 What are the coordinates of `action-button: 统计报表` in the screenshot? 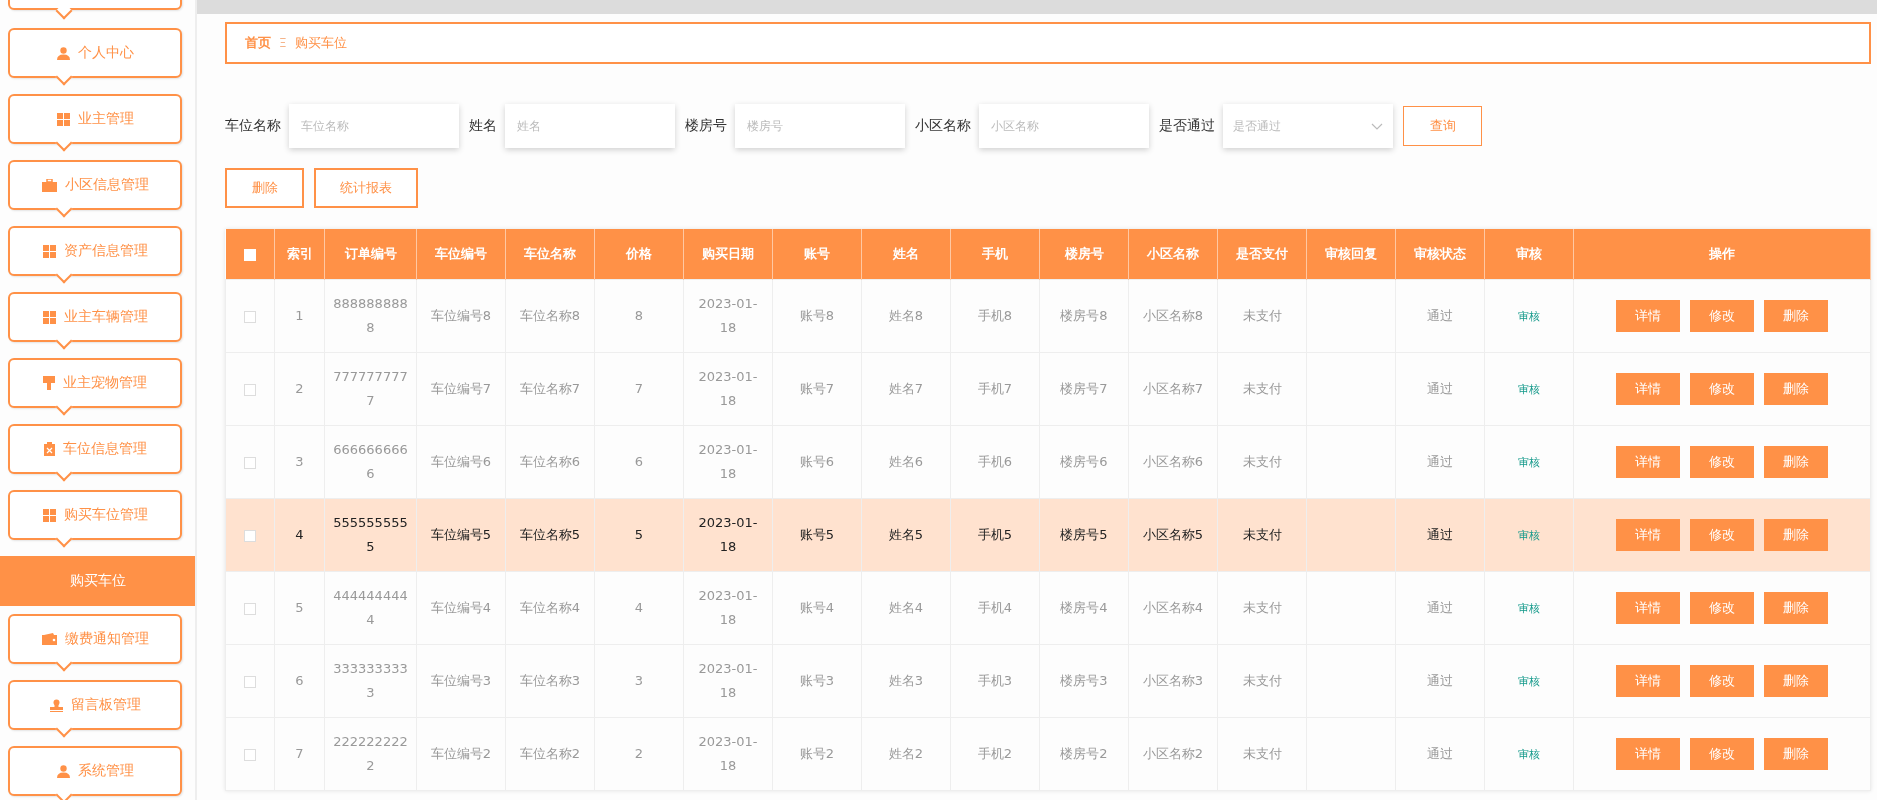 It's located at (366, 188).